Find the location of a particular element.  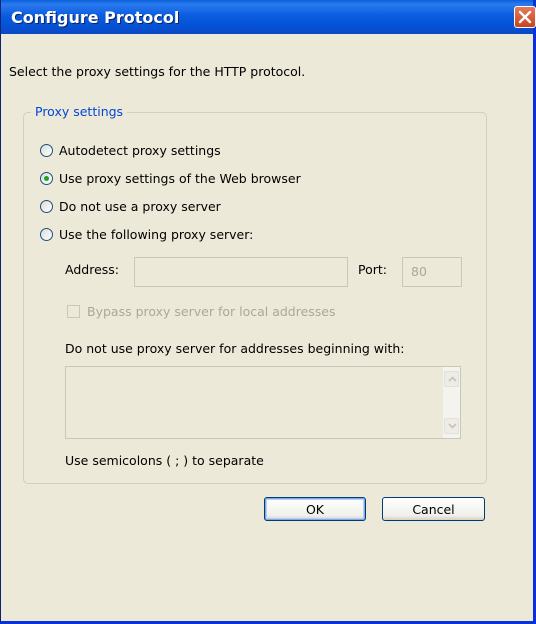

close-button is located at coordinates (525, 17).